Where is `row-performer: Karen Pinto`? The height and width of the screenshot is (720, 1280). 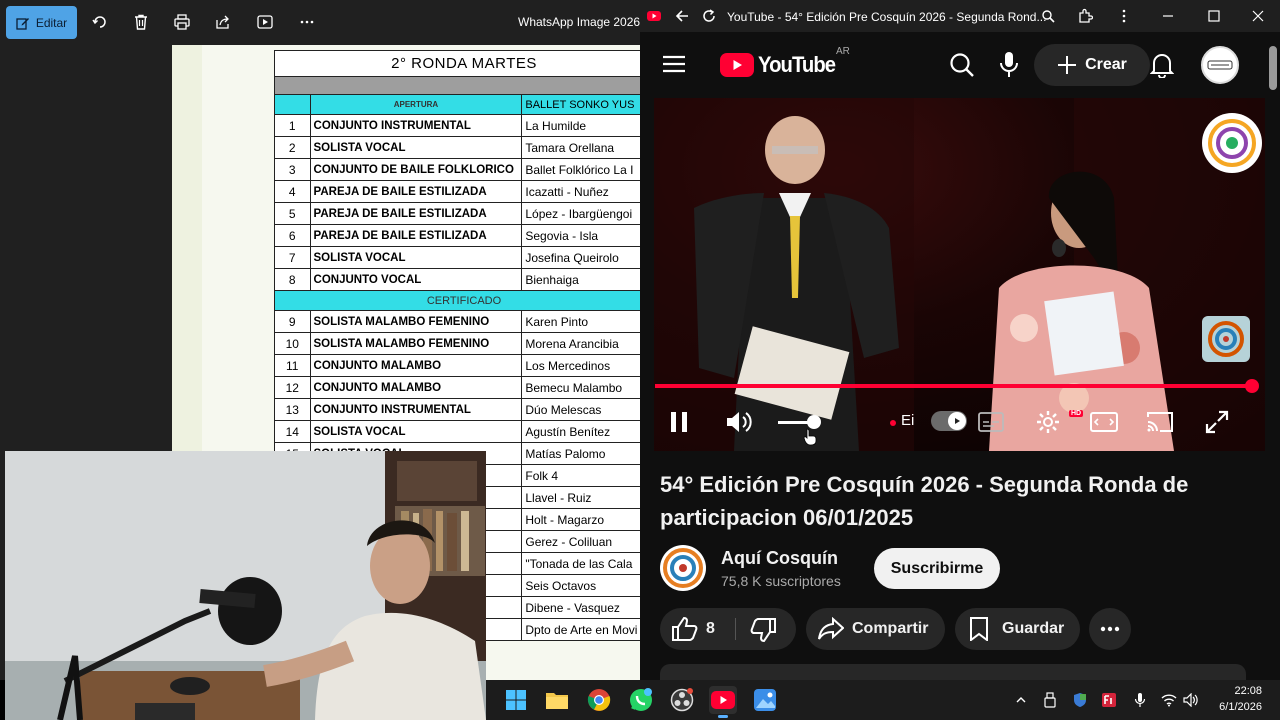 row-performer: Karen Pinto is located at coordinates (580, 321).